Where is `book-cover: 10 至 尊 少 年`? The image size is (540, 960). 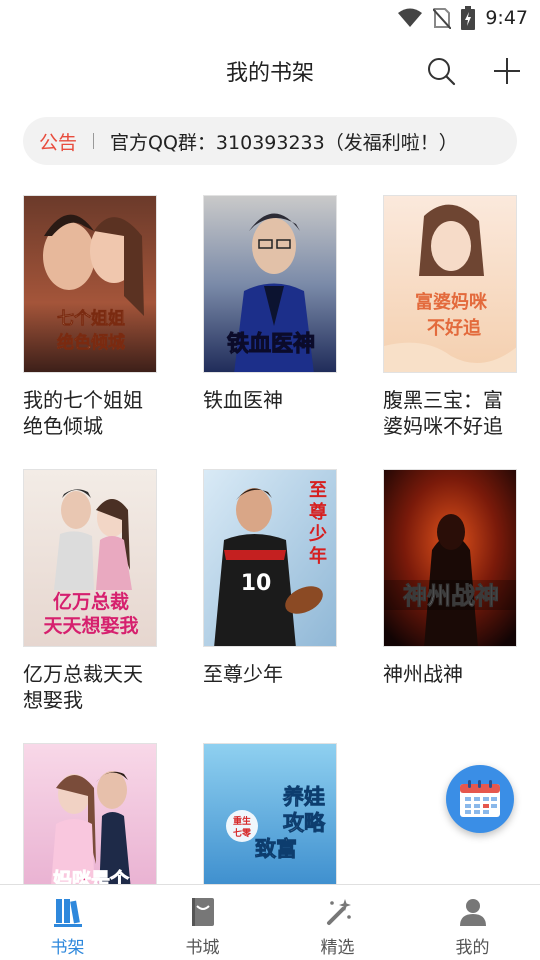 book-cover: 10 至 尊 少 年 is located at coordinates (270, 558).